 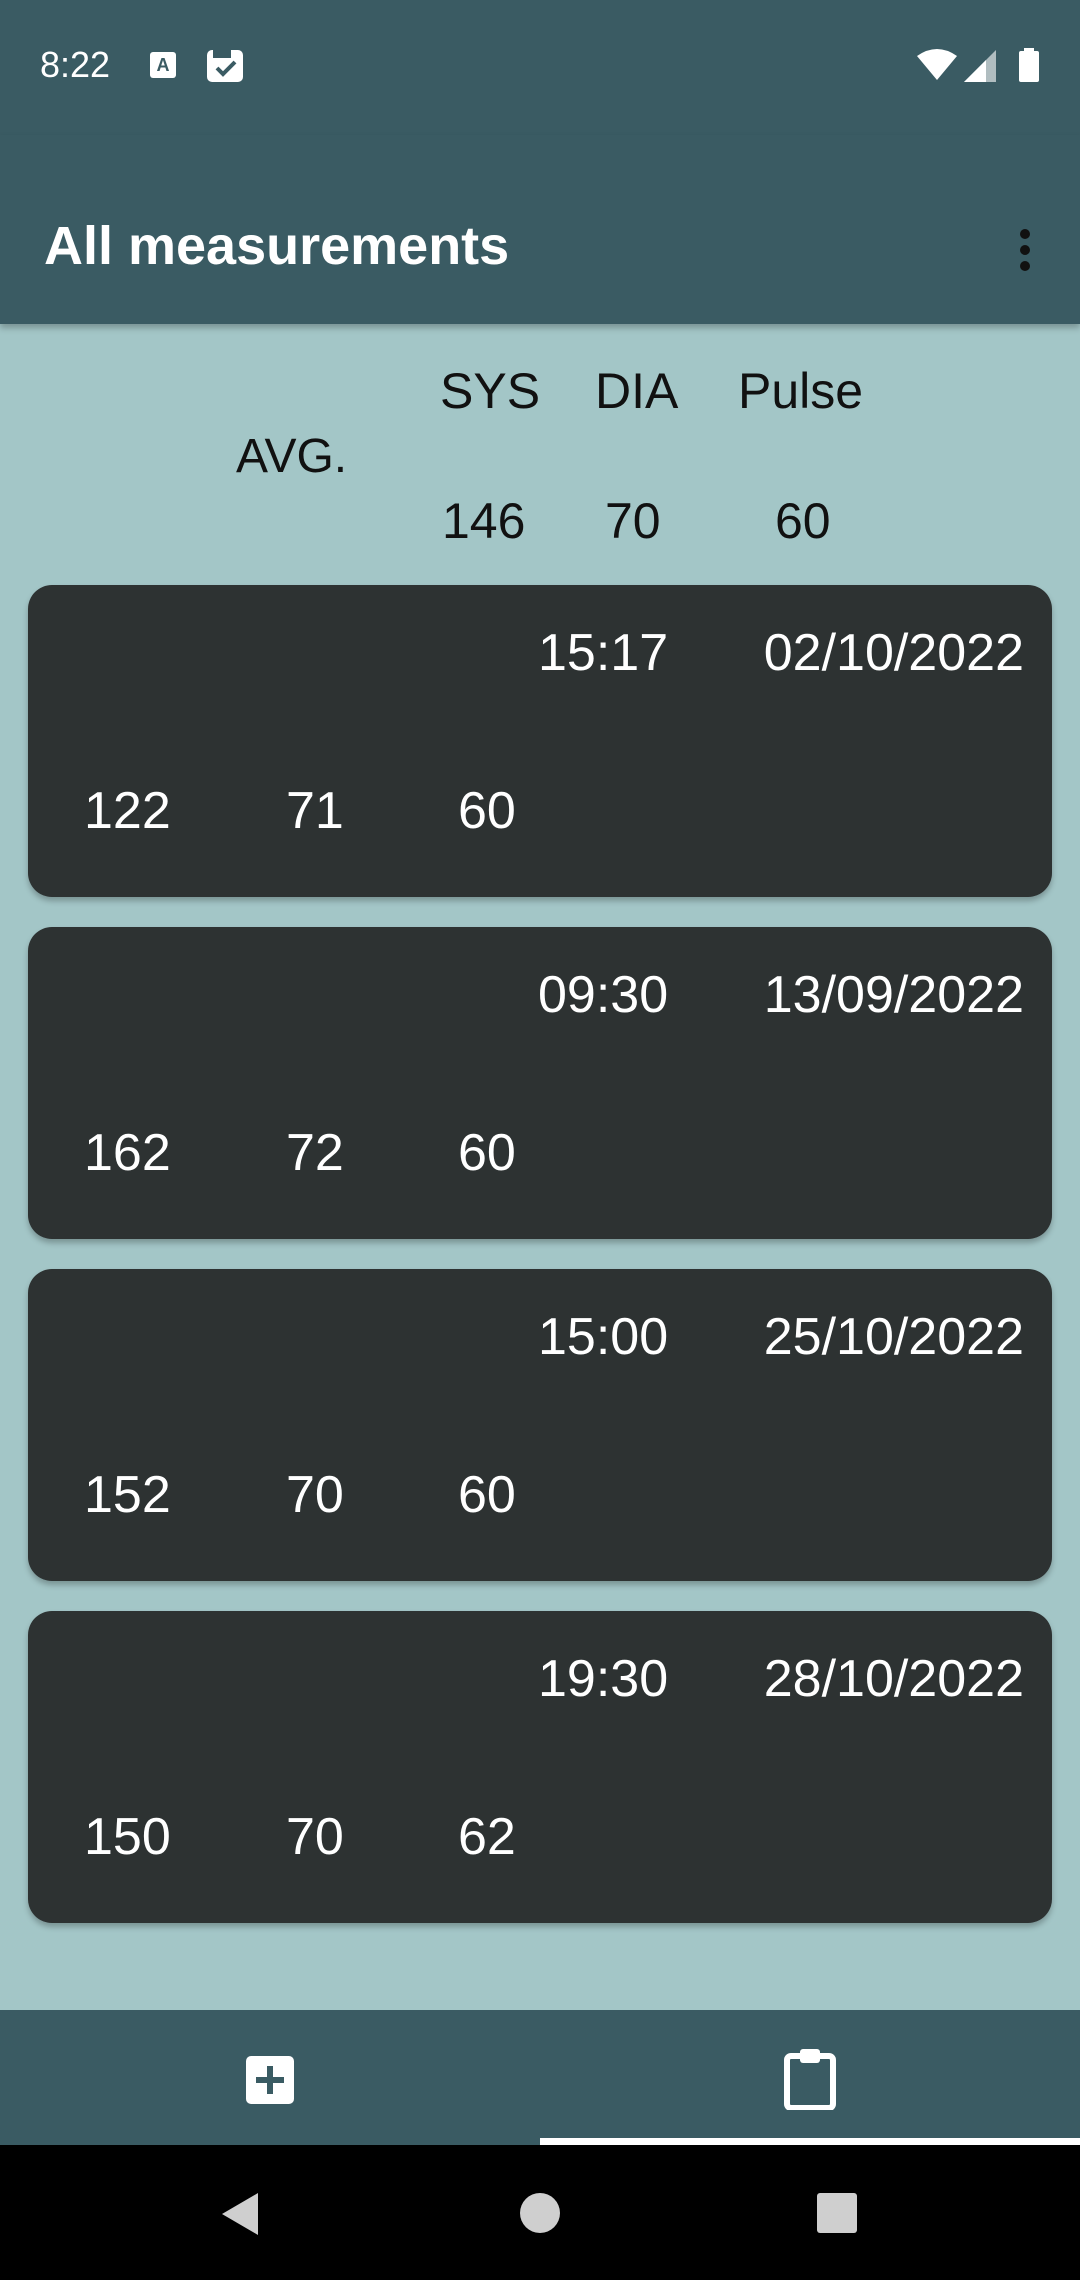 I want to click on bottom-navigation, so click(x=540, y=2077).